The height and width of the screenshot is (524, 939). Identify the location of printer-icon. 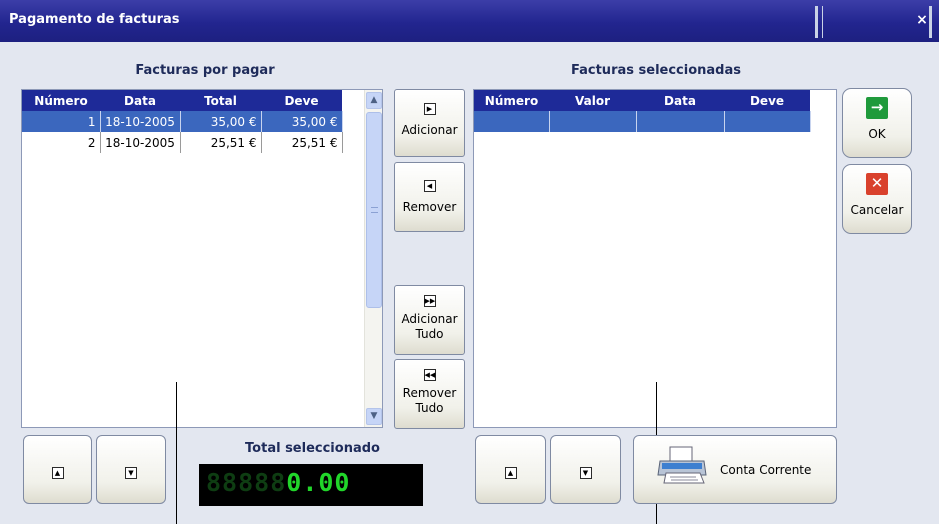
(682, 465).